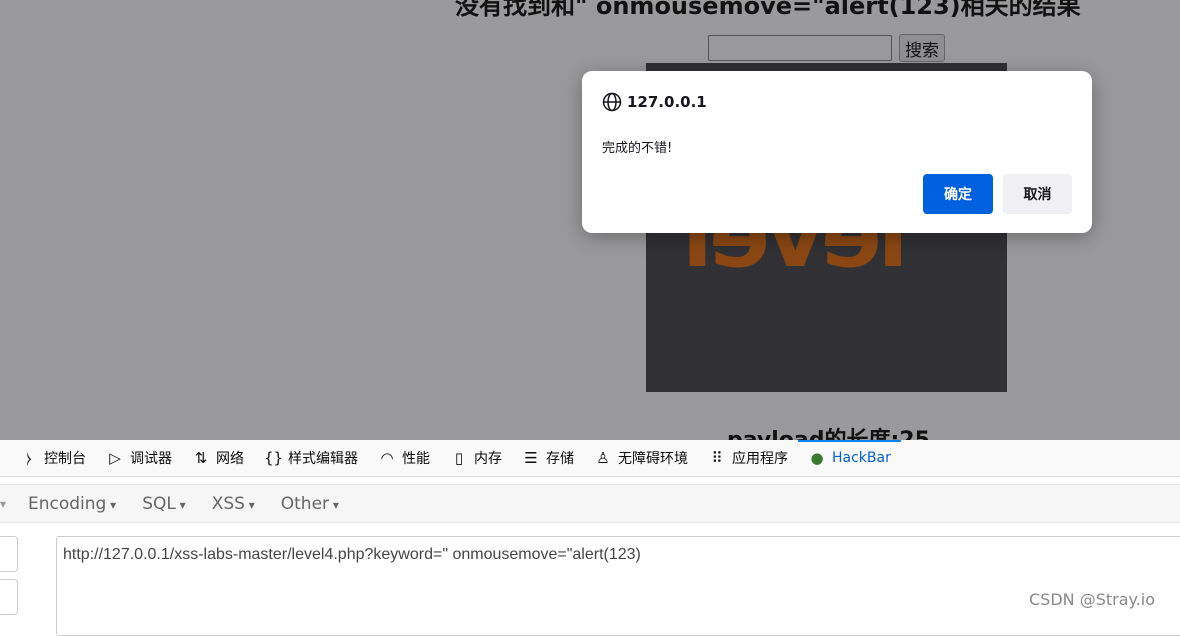  I want to click on tab-accessibility: ♙ 无障碍环境, so click(641, 458).